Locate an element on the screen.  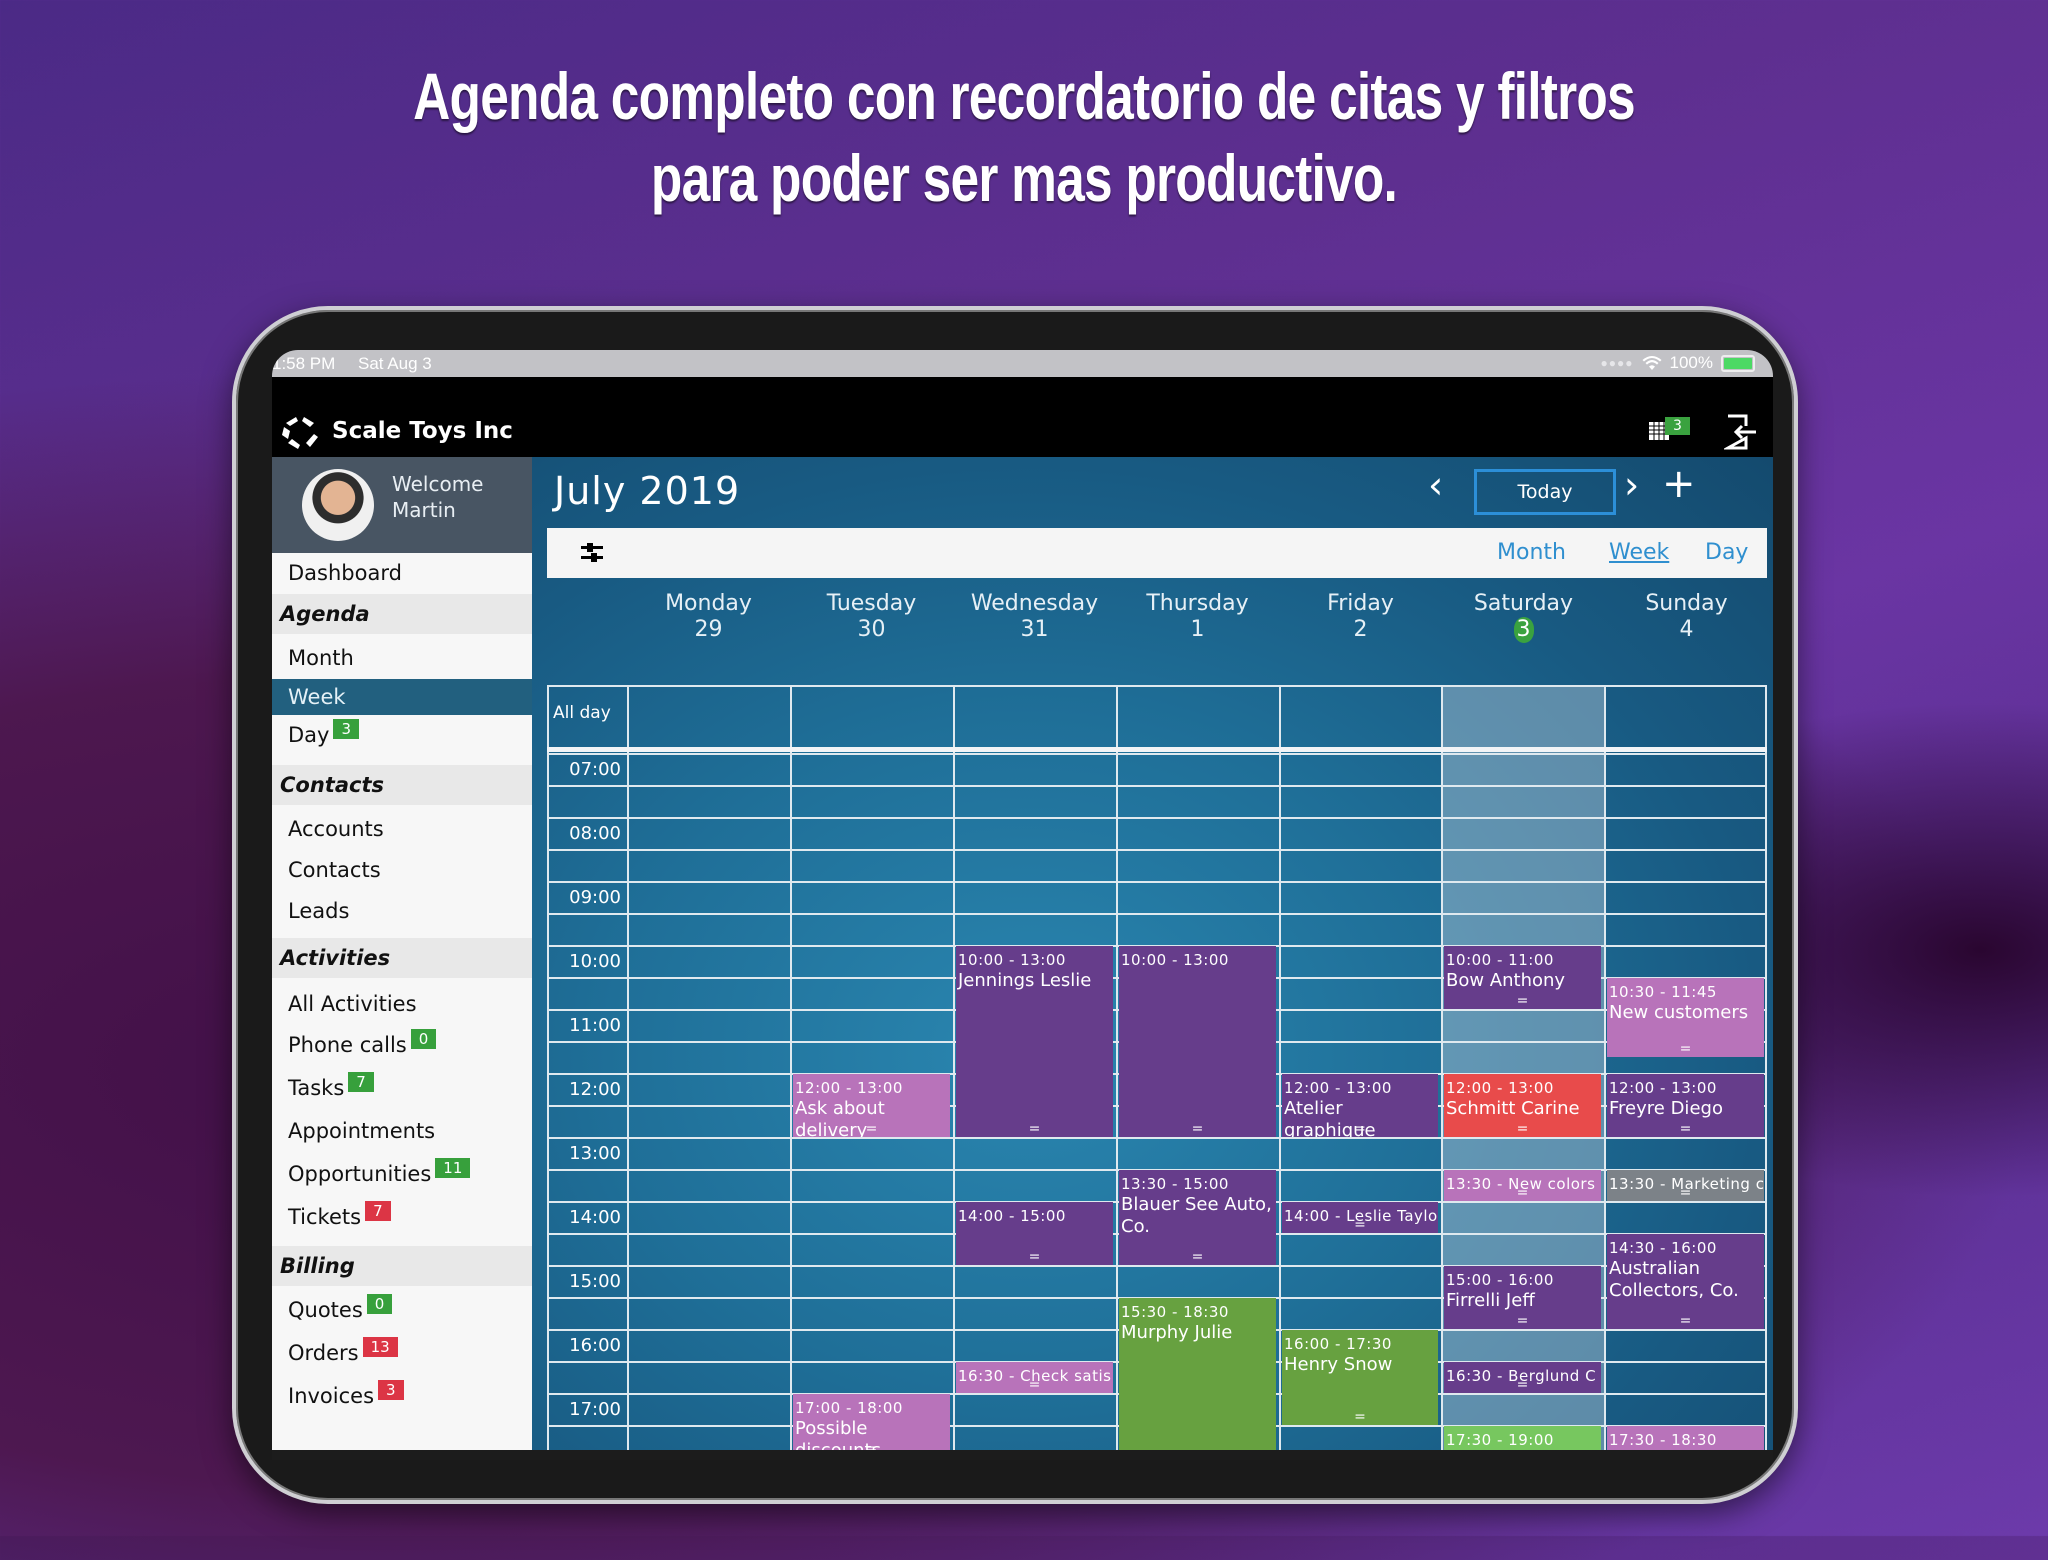
calendar-event: 13:30 - New colors = is located at coordinates (1522, 1185).